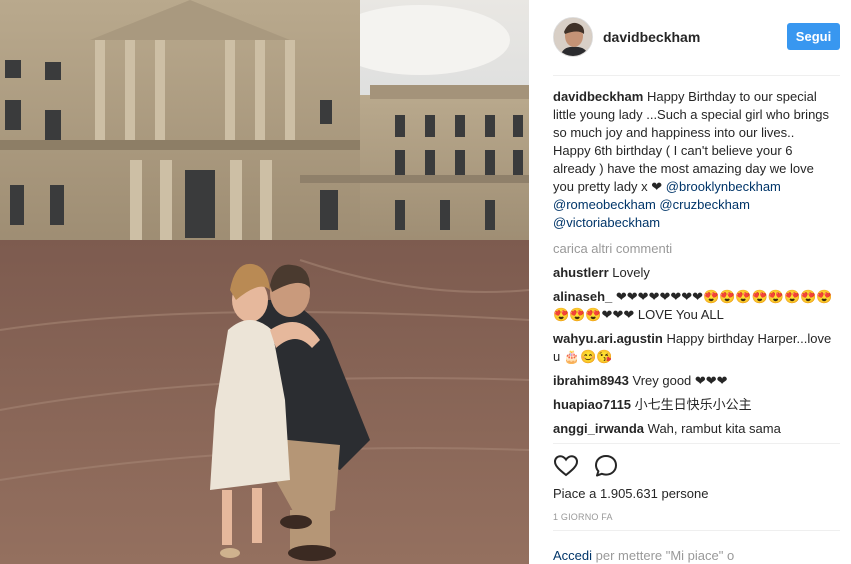  What do you see at coordinates (651, 37) in the screenshot?
I see `post-username: davidbeckham` at bounding box center [651, 37].